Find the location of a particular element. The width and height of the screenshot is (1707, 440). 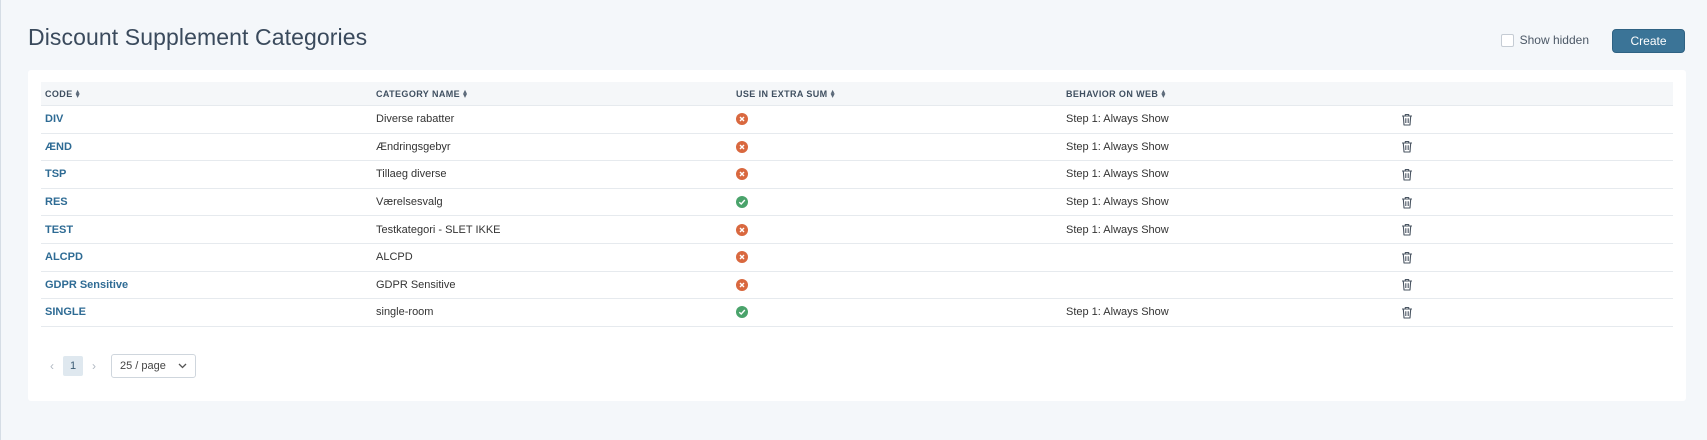

column-header-code: CODE ▴ ▾ is located at coordinates (62, 94).